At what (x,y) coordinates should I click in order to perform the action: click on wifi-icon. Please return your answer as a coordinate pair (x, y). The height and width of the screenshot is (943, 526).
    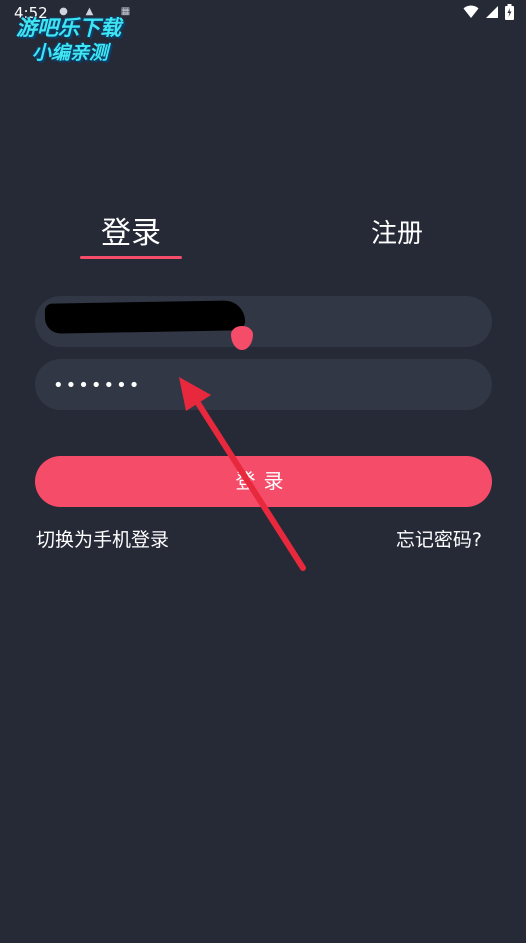
    Looking at the image, I should click on (471, 11).